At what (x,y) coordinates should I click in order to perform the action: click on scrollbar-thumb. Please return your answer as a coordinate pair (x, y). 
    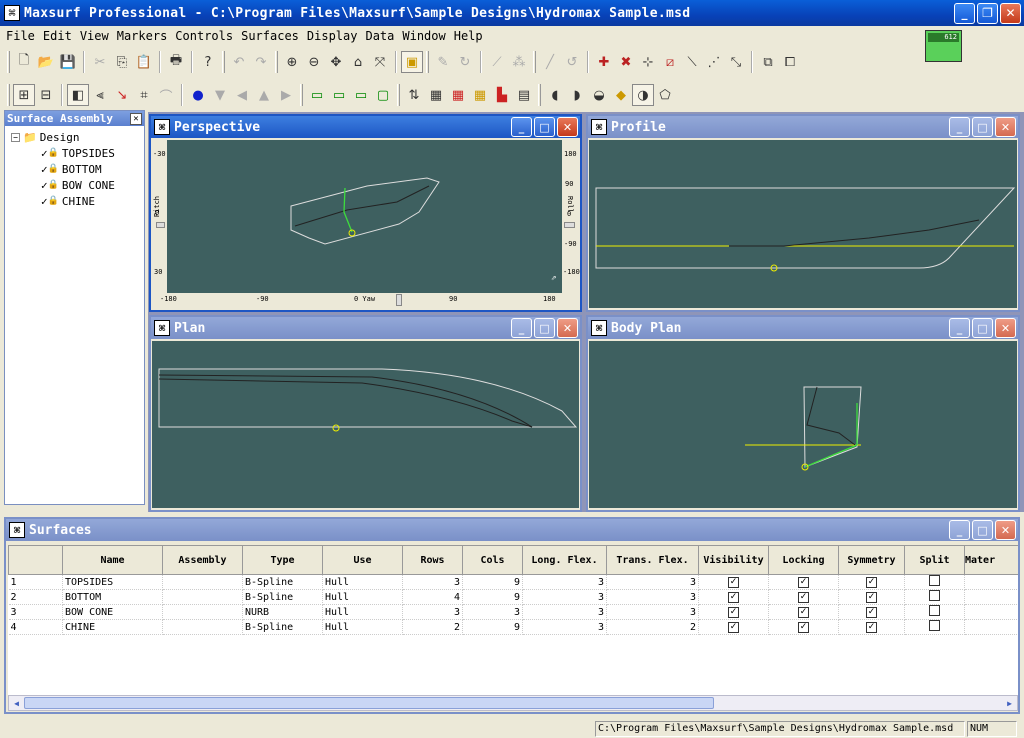
    Looking at the image, I should click on (369, 703).